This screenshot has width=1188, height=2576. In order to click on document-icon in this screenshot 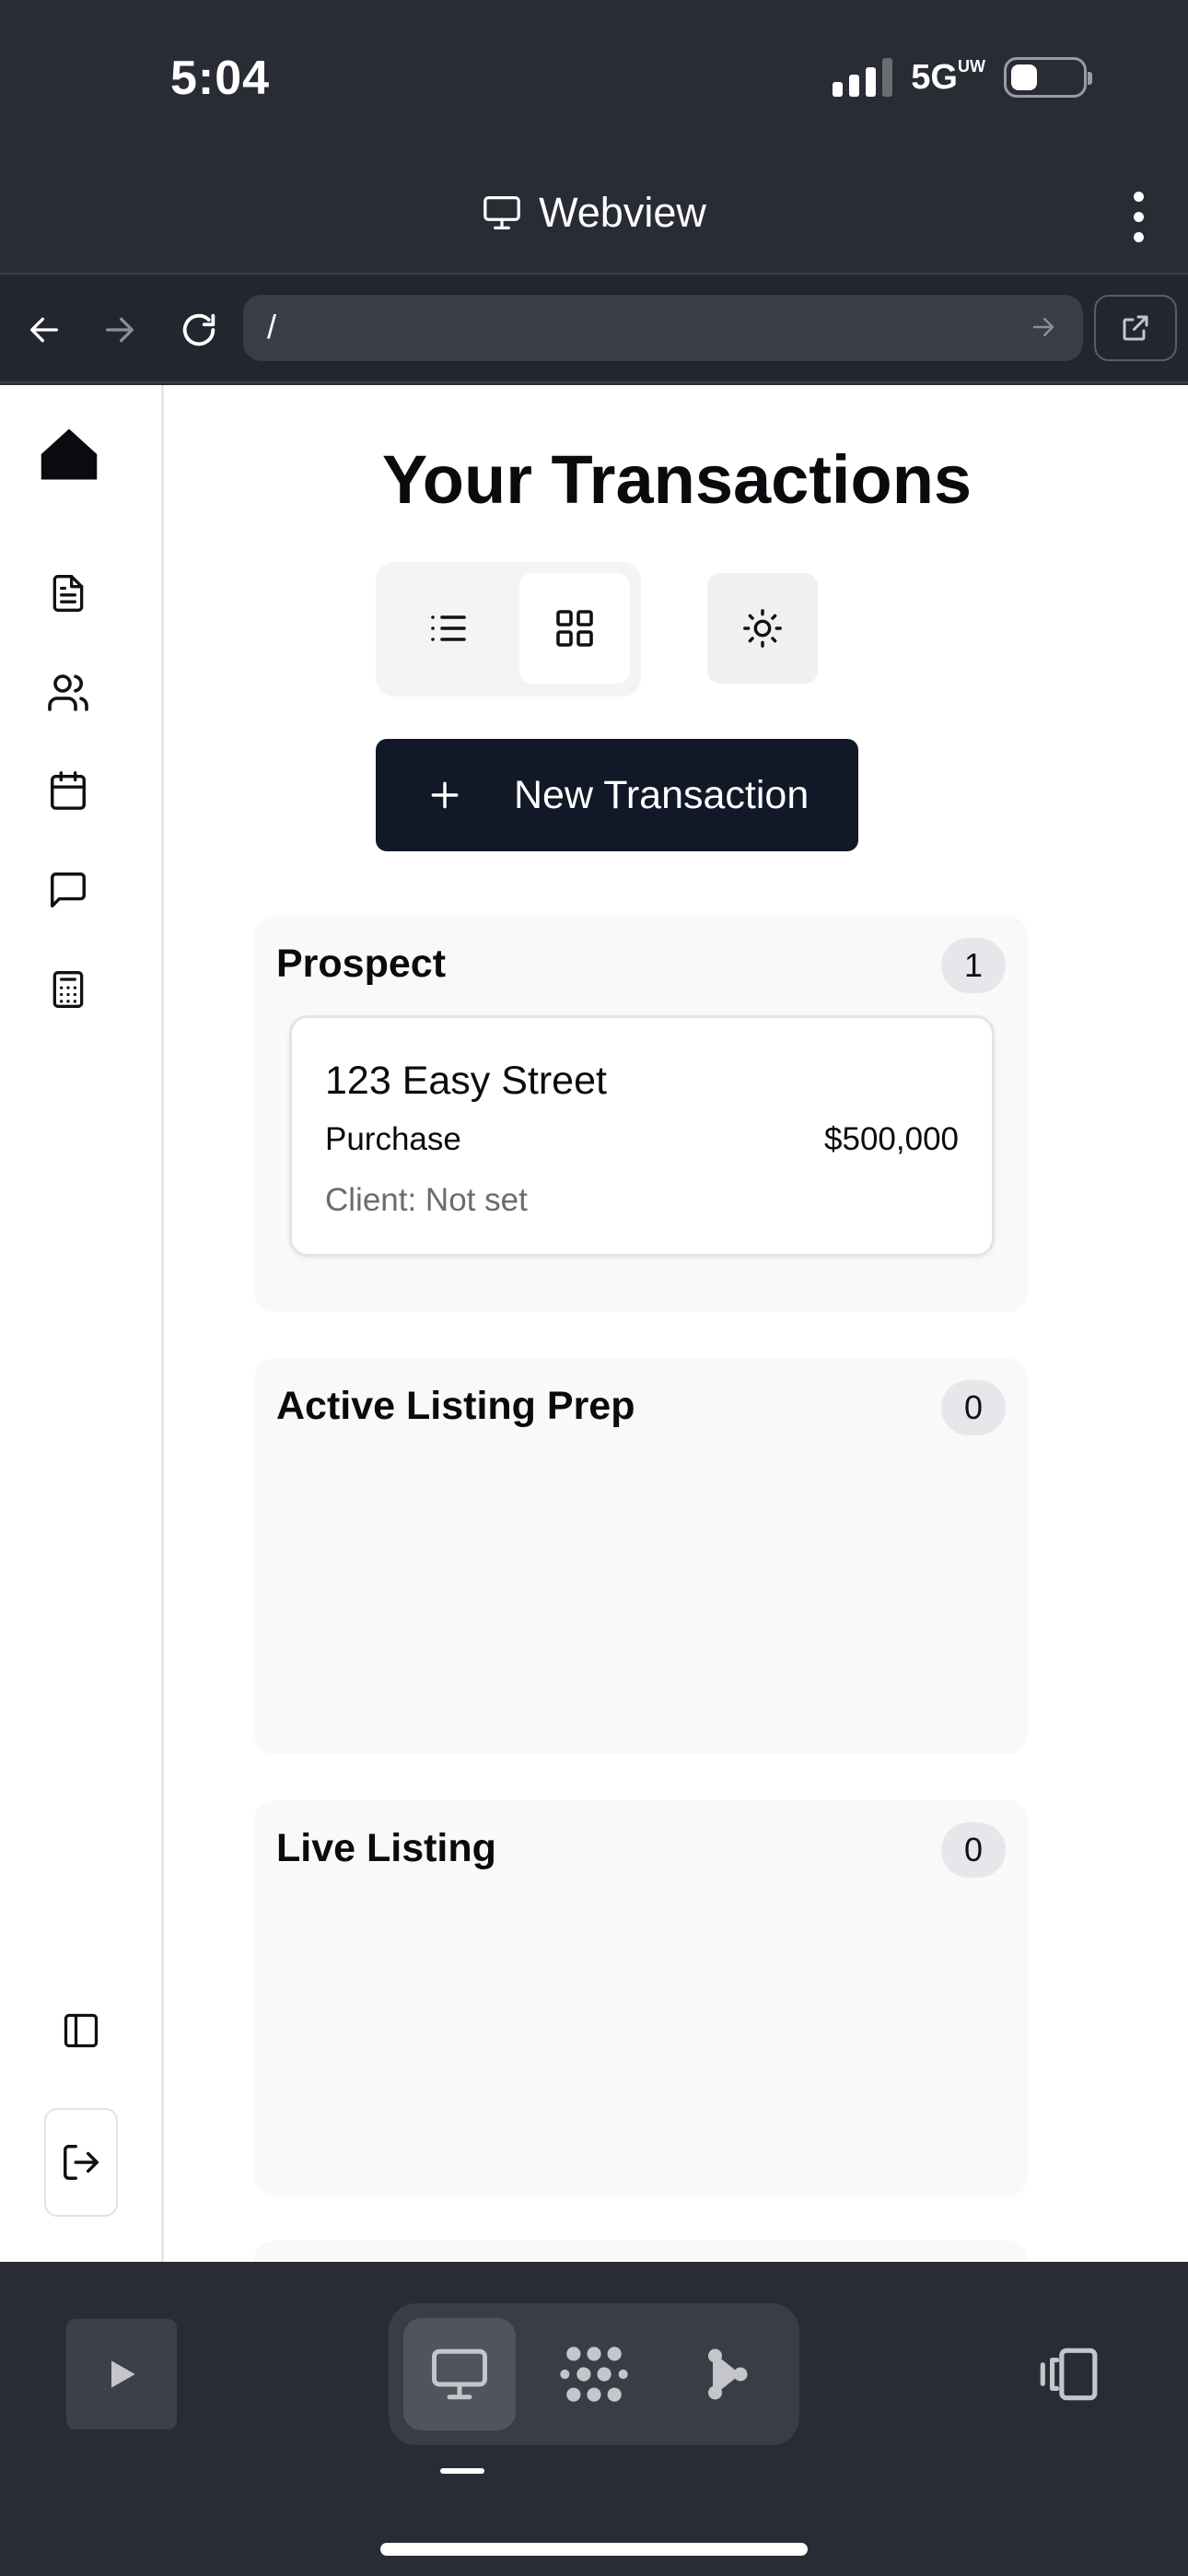, I will do `click(68, 593)`.